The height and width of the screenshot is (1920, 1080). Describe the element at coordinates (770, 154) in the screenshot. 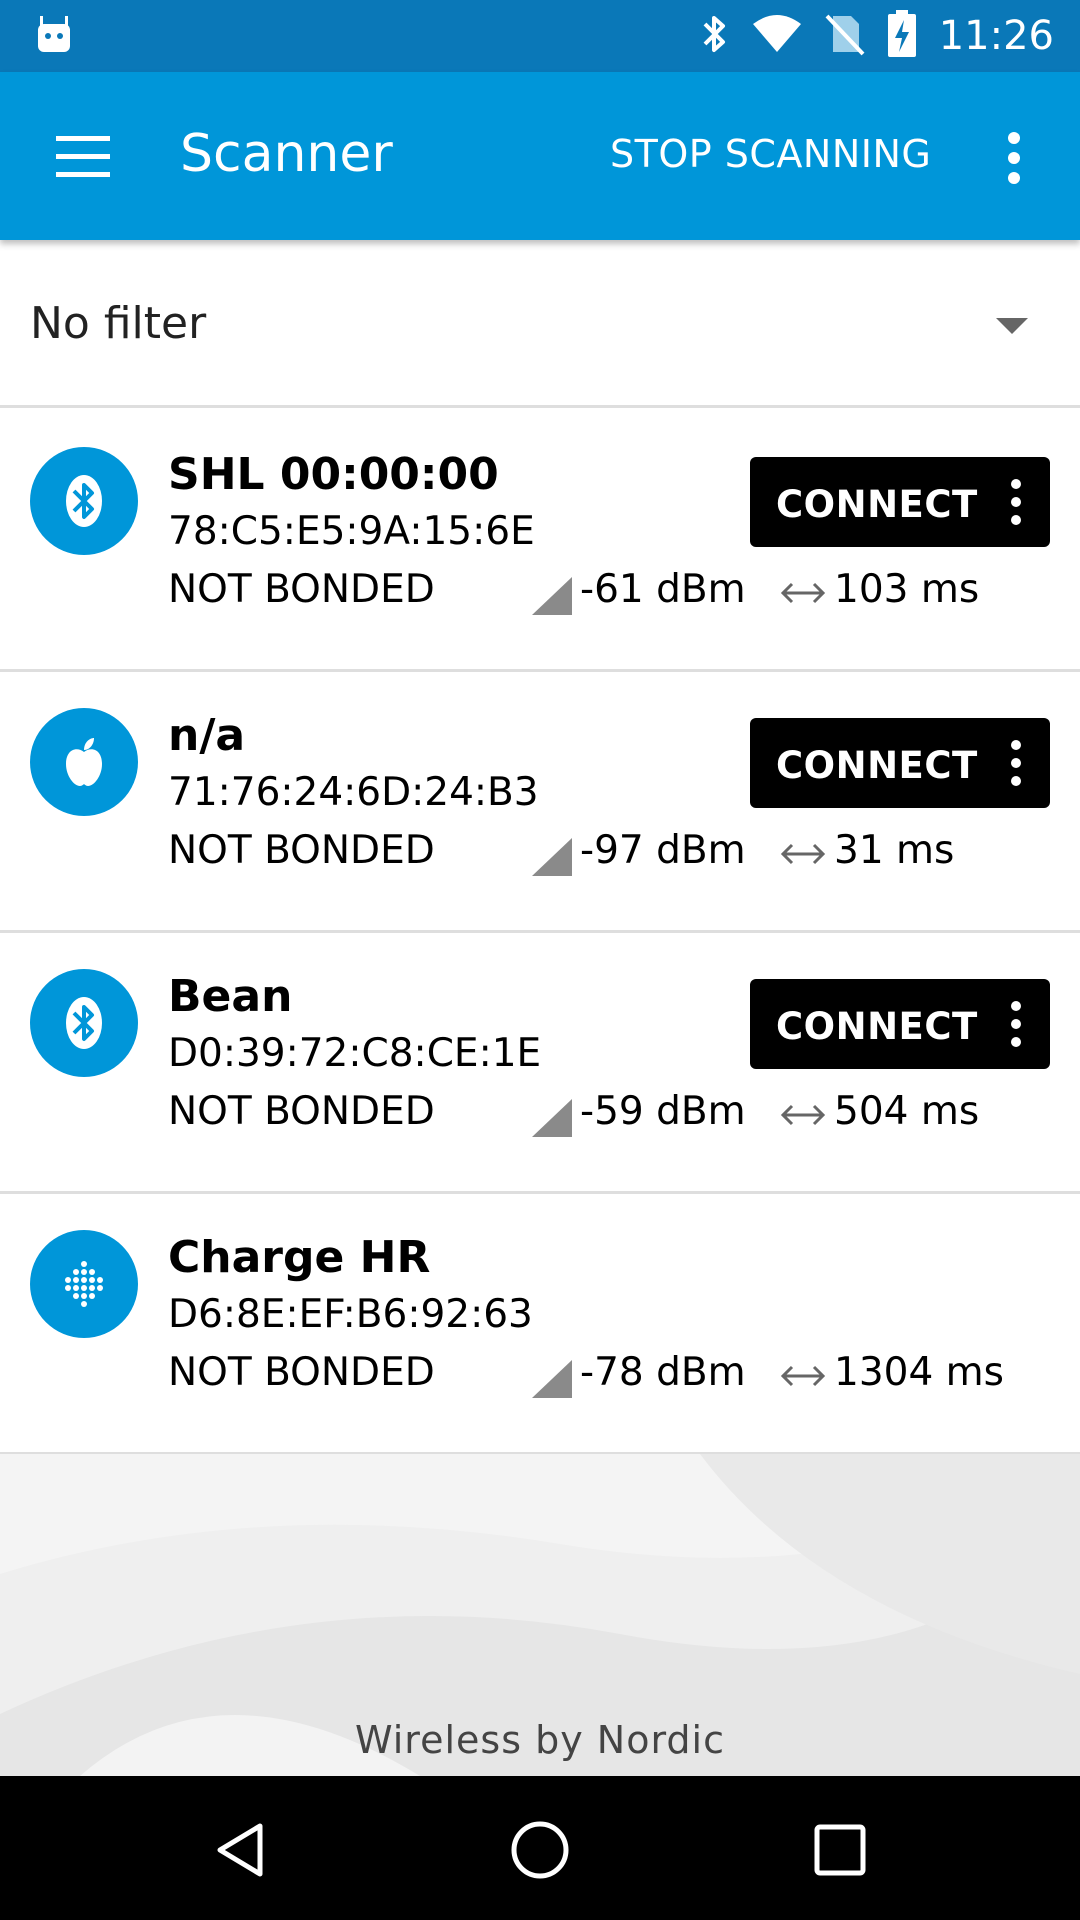

I see `stop-scanning-button: STOP SCANNING` at that location.